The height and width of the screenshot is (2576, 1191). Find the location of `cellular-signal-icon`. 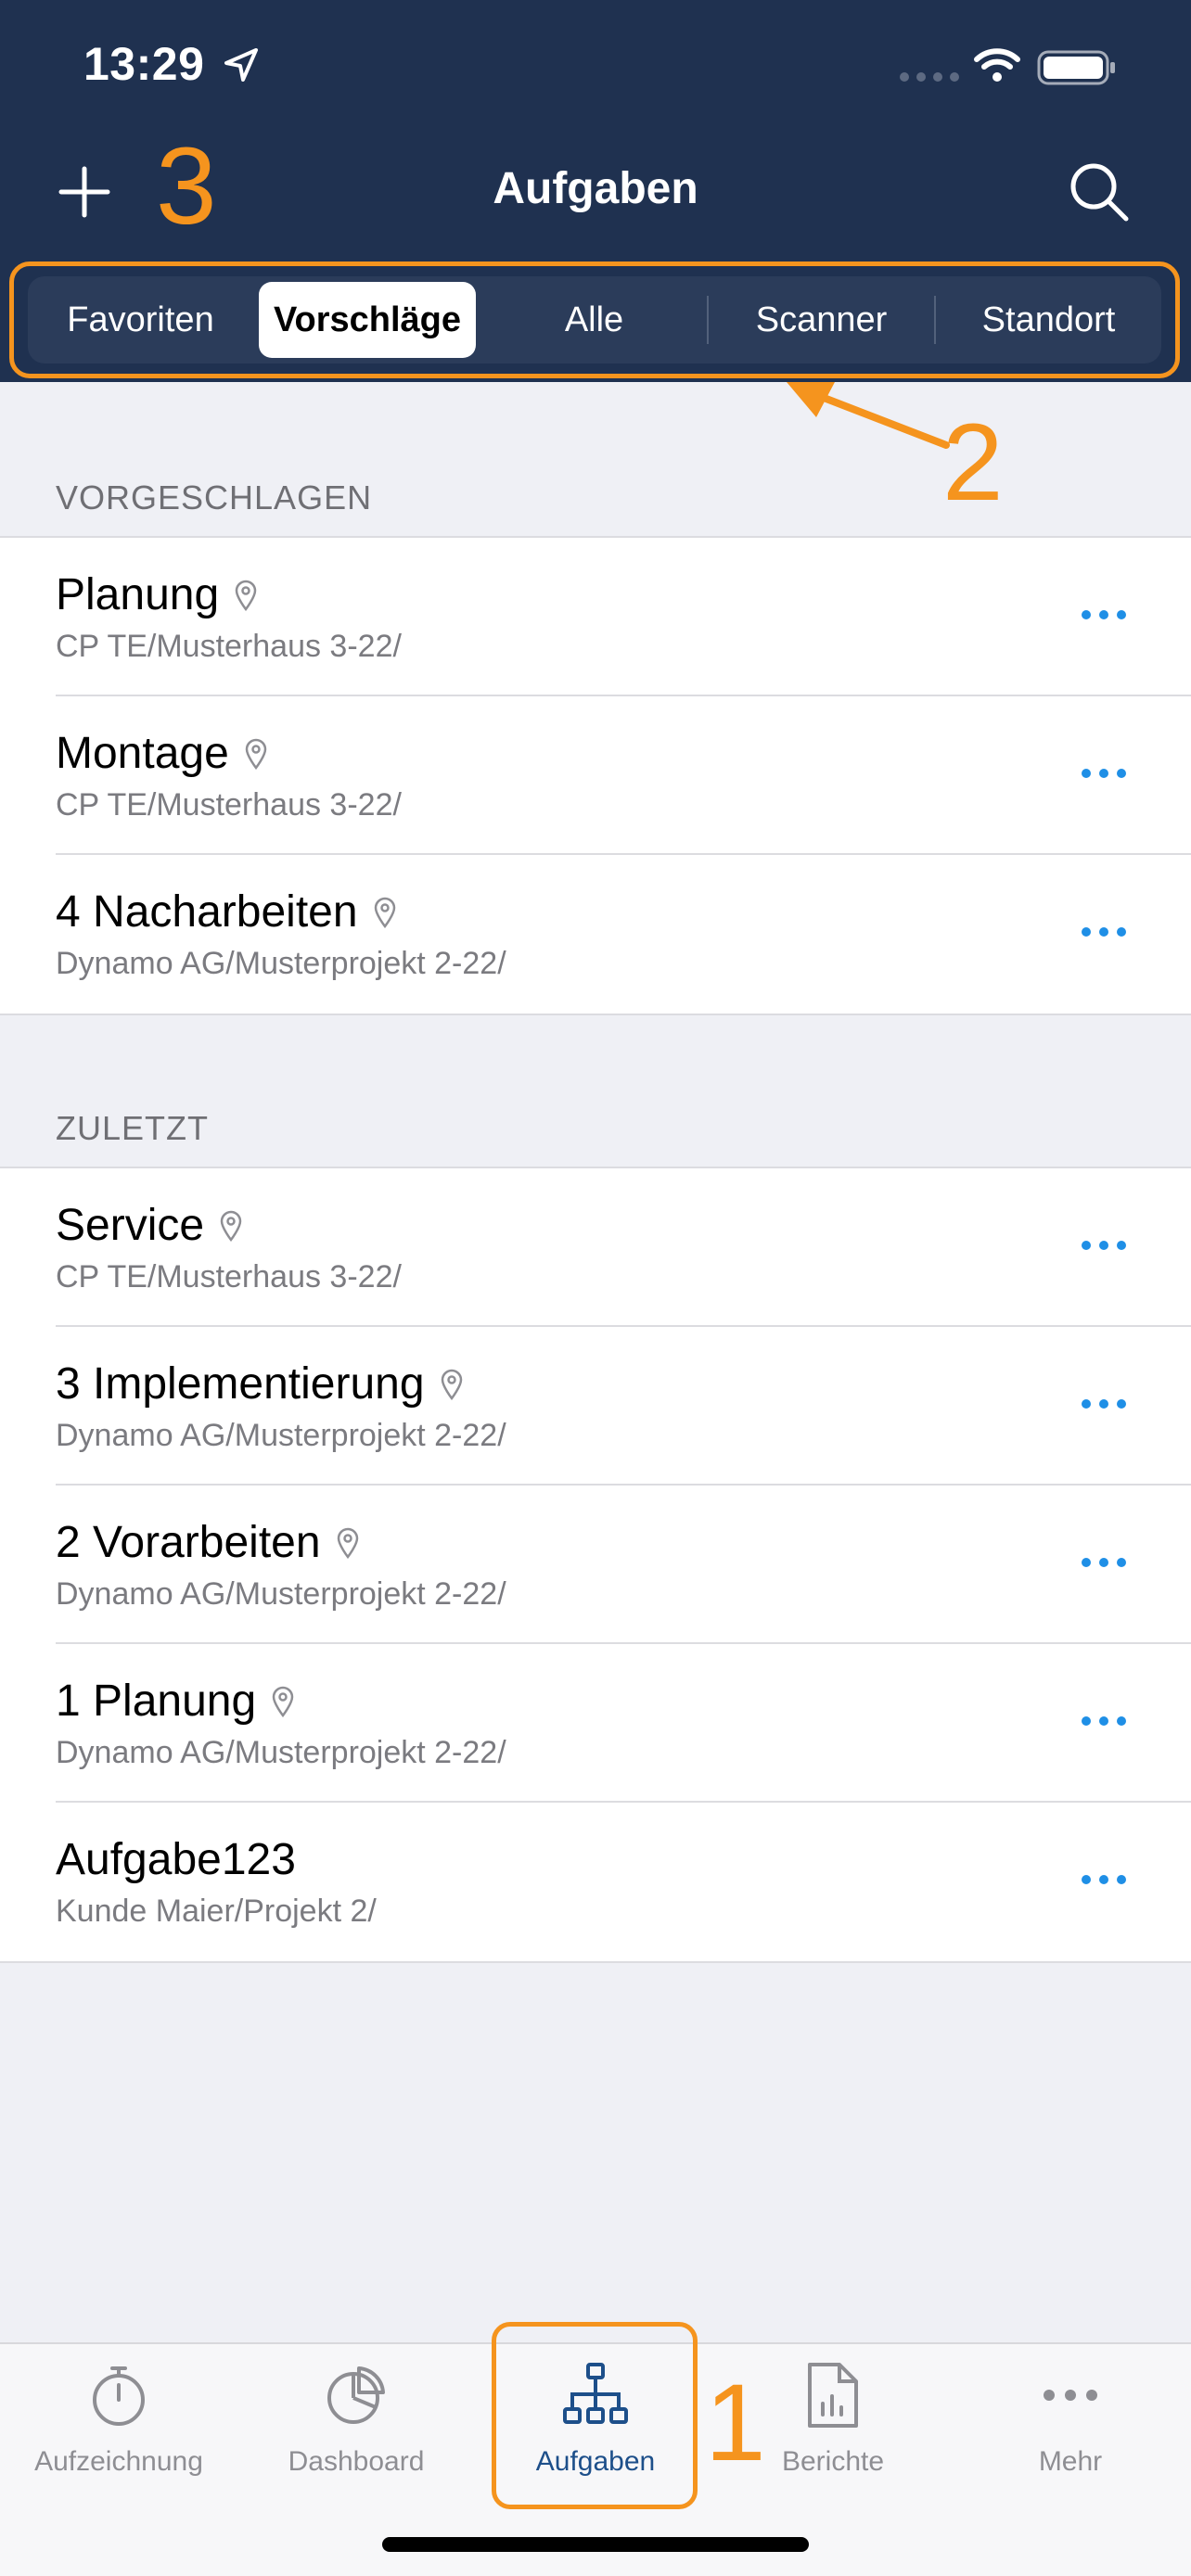

cellular-signal-icon is located at coordinates (929, 77).